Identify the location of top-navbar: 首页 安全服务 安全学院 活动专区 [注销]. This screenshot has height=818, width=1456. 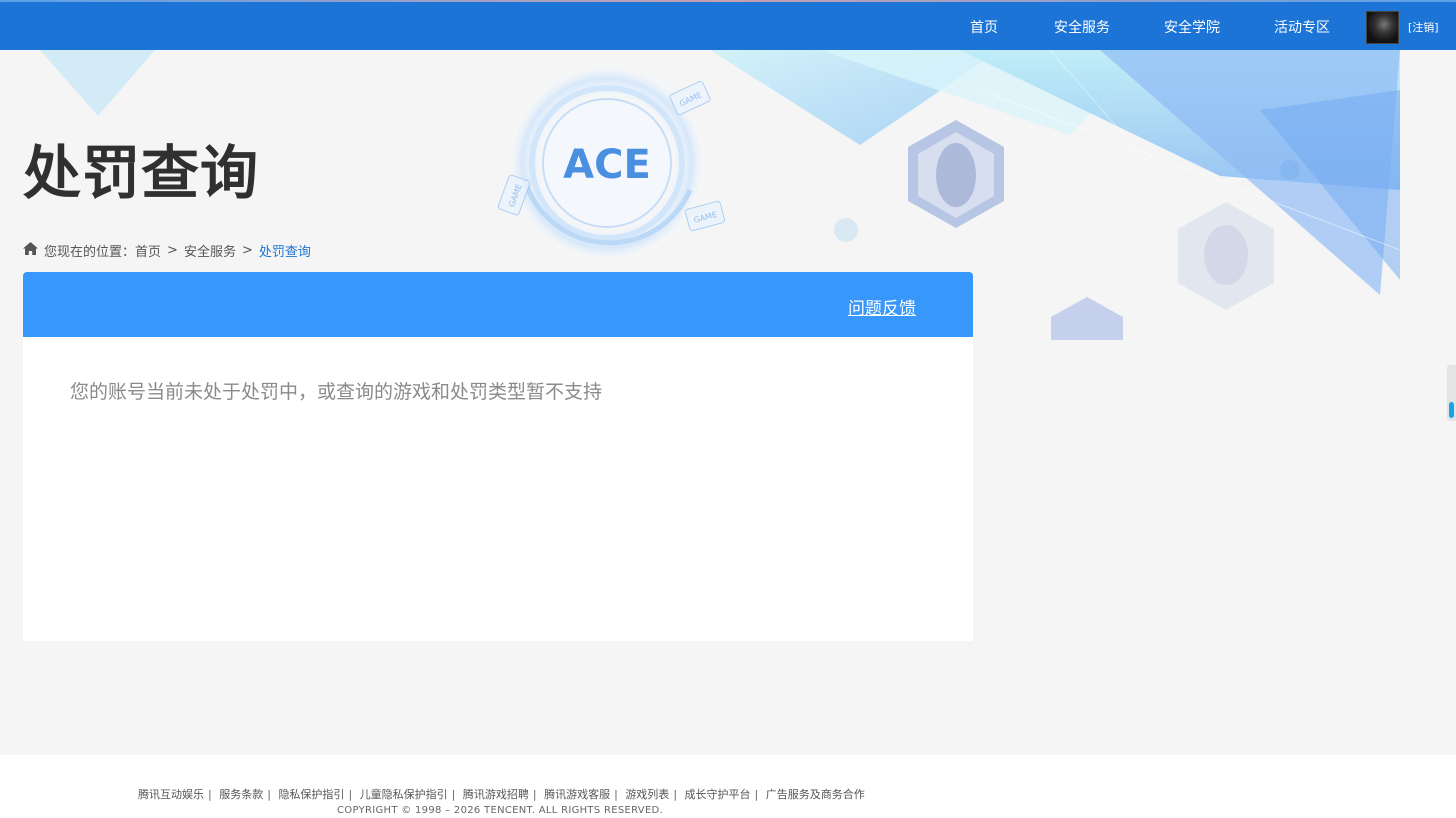
(728, 26).